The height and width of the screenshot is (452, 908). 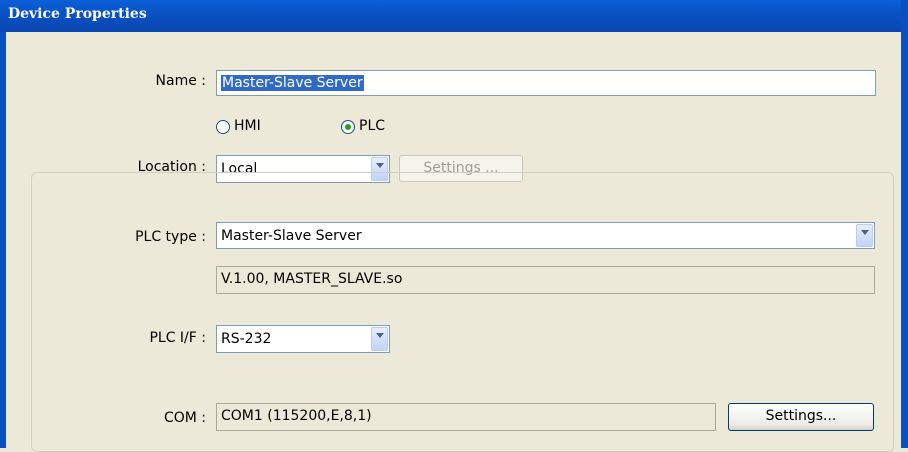 What do you see at coordinates (184, 418) in the screenshot?
I see `com-label: COM :` at bounding box center [184, 418].